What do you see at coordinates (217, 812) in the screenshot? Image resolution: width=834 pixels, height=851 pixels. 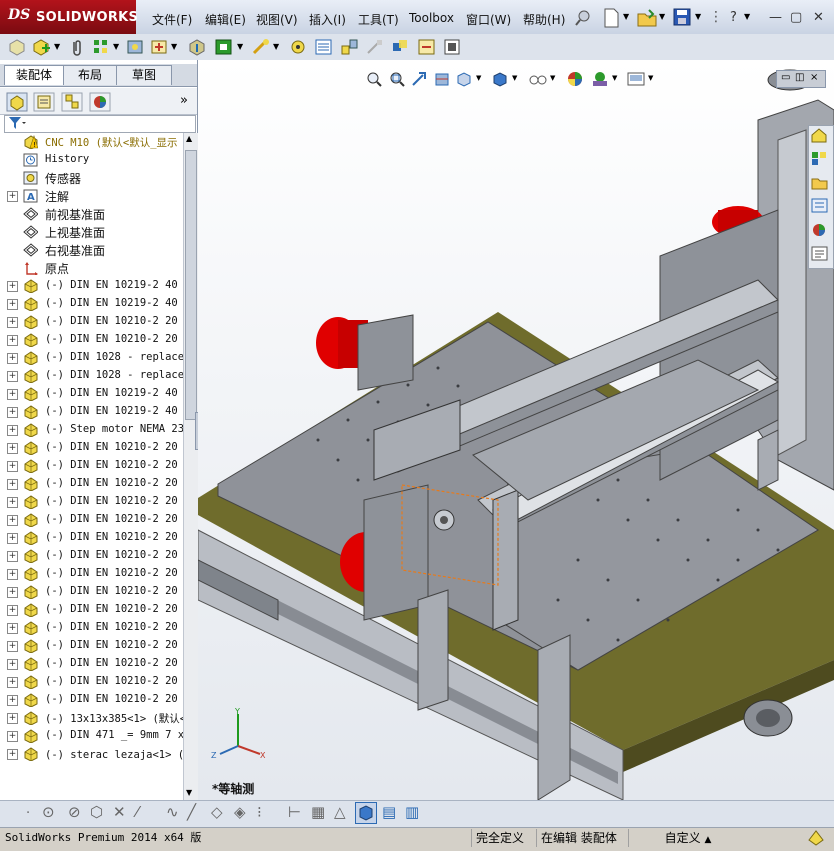 I see `mirror-tool-icon: ◇` at bounding box center [217, 812].